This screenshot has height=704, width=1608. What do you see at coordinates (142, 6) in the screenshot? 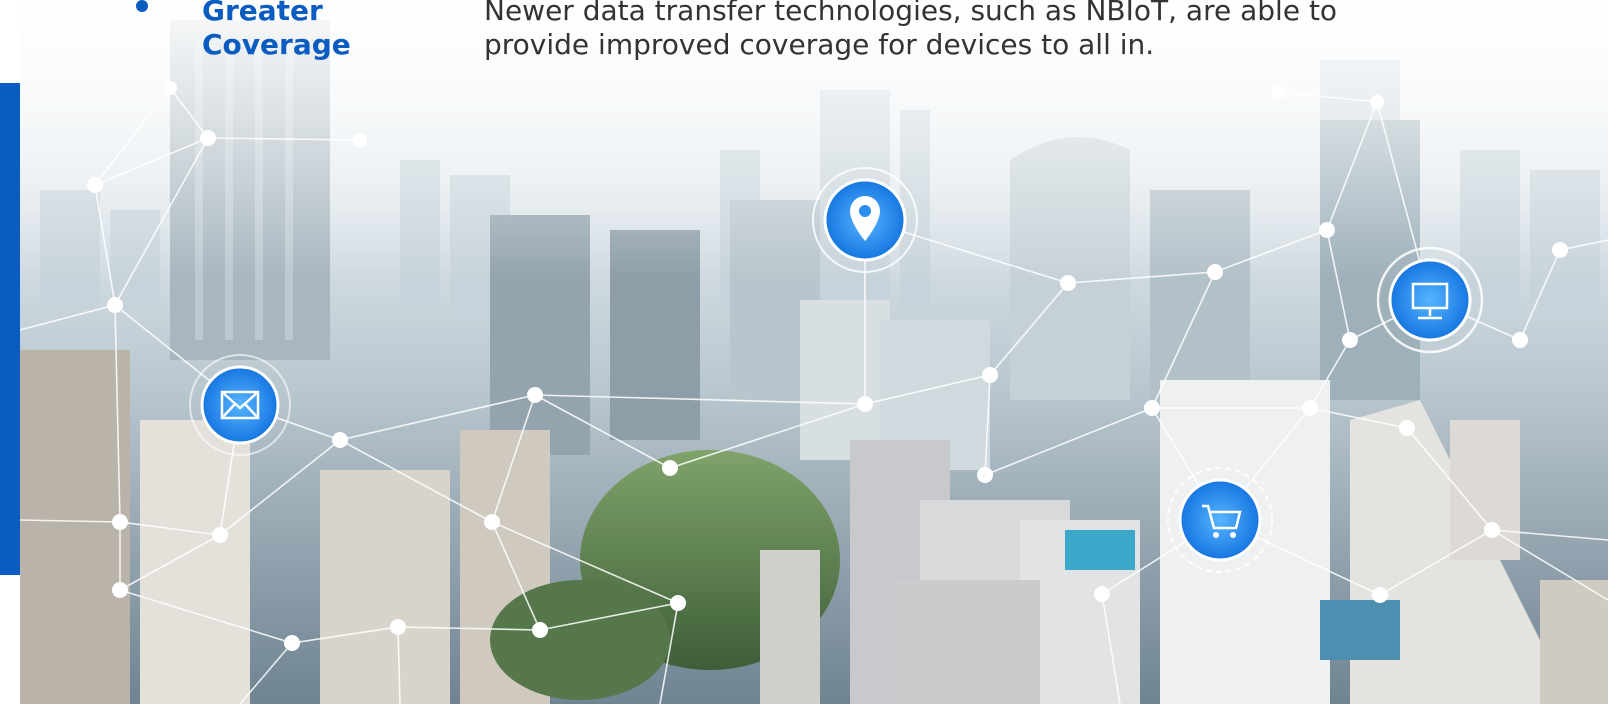
I see `bullet-dot-icon` at bounding box center [142, 6].